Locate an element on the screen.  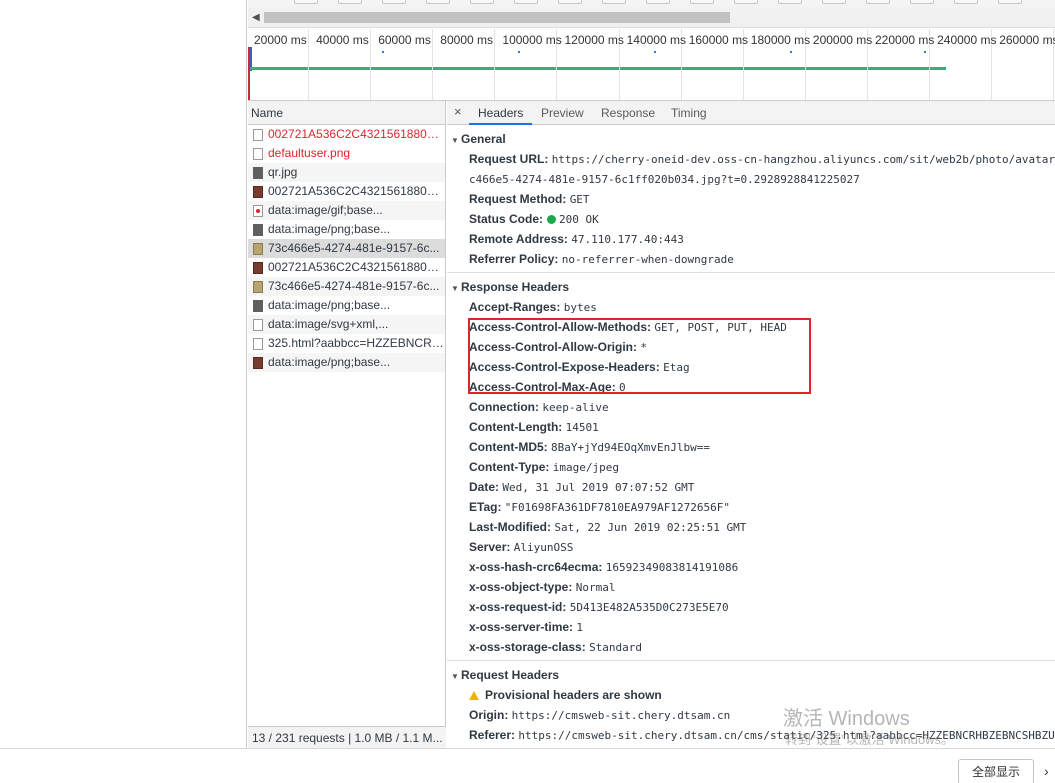
request-row: defaultuser.png is located at coordinates (346, 153).